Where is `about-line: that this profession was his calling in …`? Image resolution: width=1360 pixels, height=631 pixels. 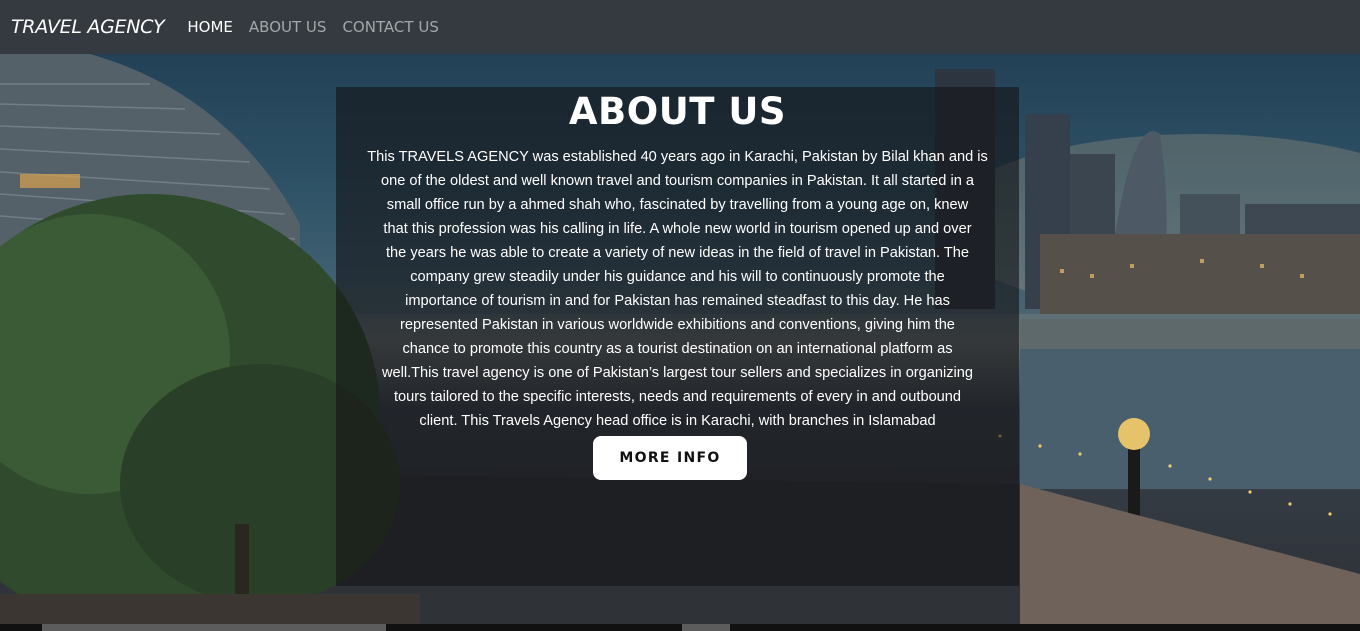 about-line: that this profession was his calling in … is located at coordinates (677, 229).